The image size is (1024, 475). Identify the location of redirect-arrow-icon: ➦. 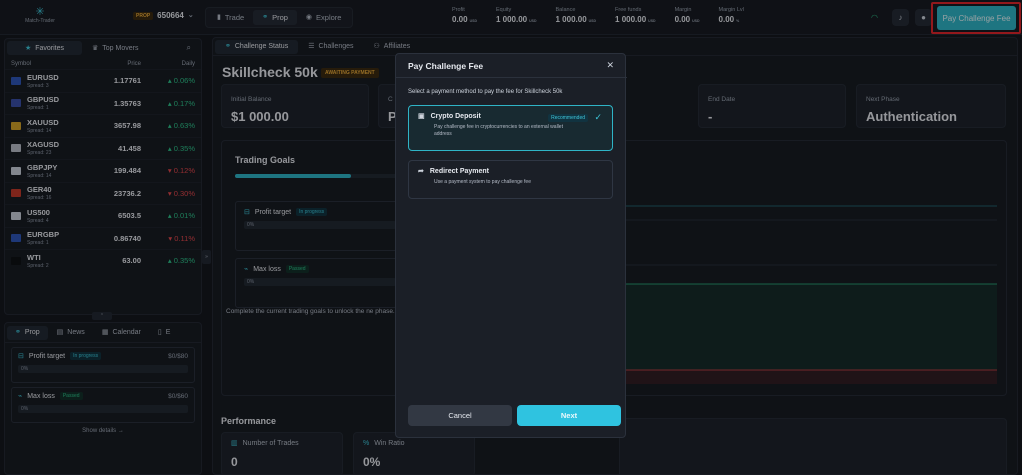
(421, 171).